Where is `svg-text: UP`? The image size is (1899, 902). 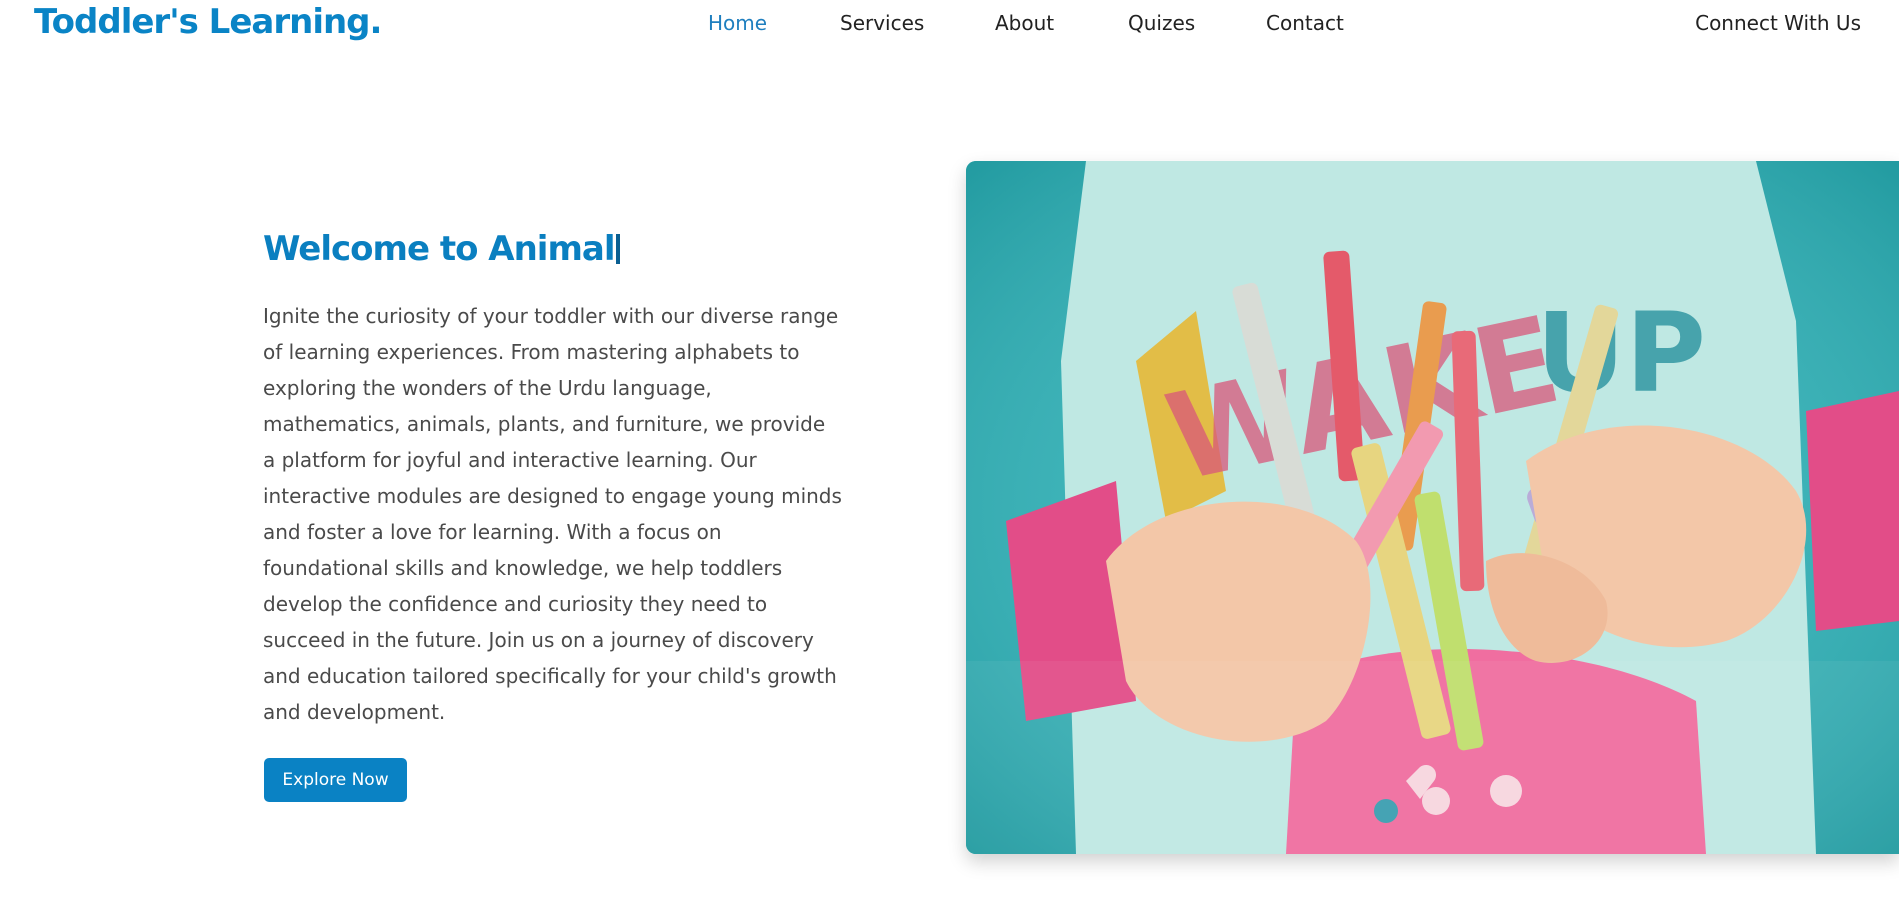
svg-text: UP is located at coordinates (1621, 353).